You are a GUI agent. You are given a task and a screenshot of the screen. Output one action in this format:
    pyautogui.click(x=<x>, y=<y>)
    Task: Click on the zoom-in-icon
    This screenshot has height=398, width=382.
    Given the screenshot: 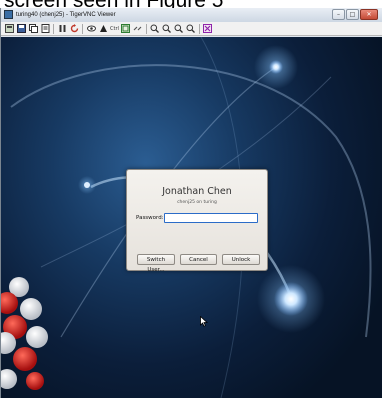 What is the action you would take?
    pyautogui.click(x=155, y=29)
    